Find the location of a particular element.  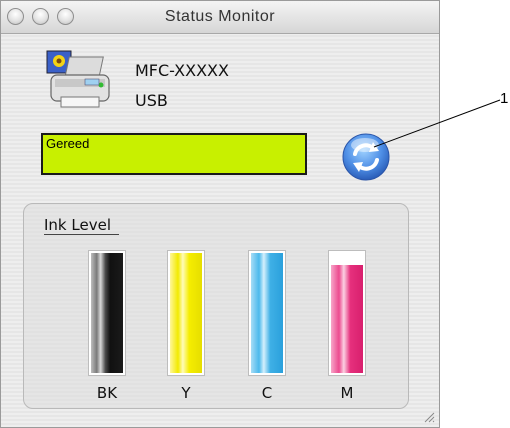

refresh-button is located at coordinates (366, 157).